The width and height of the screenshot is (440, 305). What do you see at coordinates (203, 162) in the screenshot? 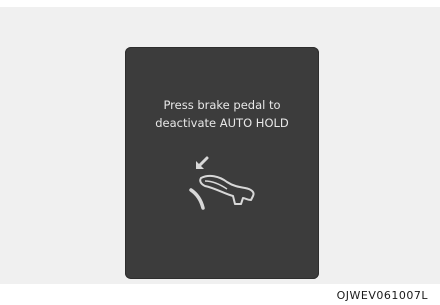
I see `press-arrow-icon` at bounding box center [203, 162].